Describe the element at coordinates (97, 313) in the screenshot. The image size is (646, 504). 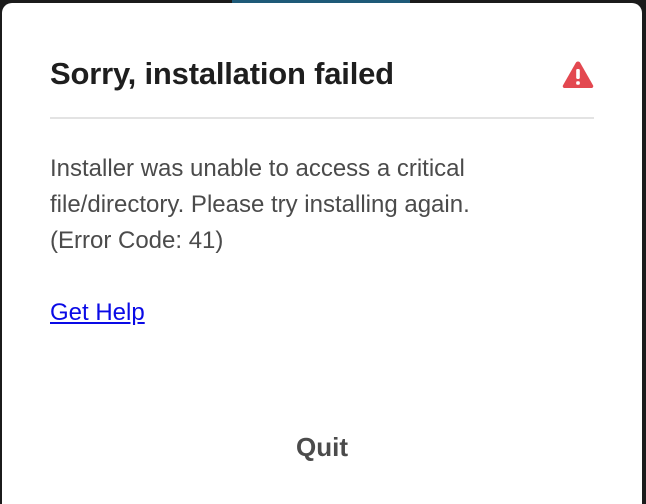
I see `get-help-link: Get Help` at that location.